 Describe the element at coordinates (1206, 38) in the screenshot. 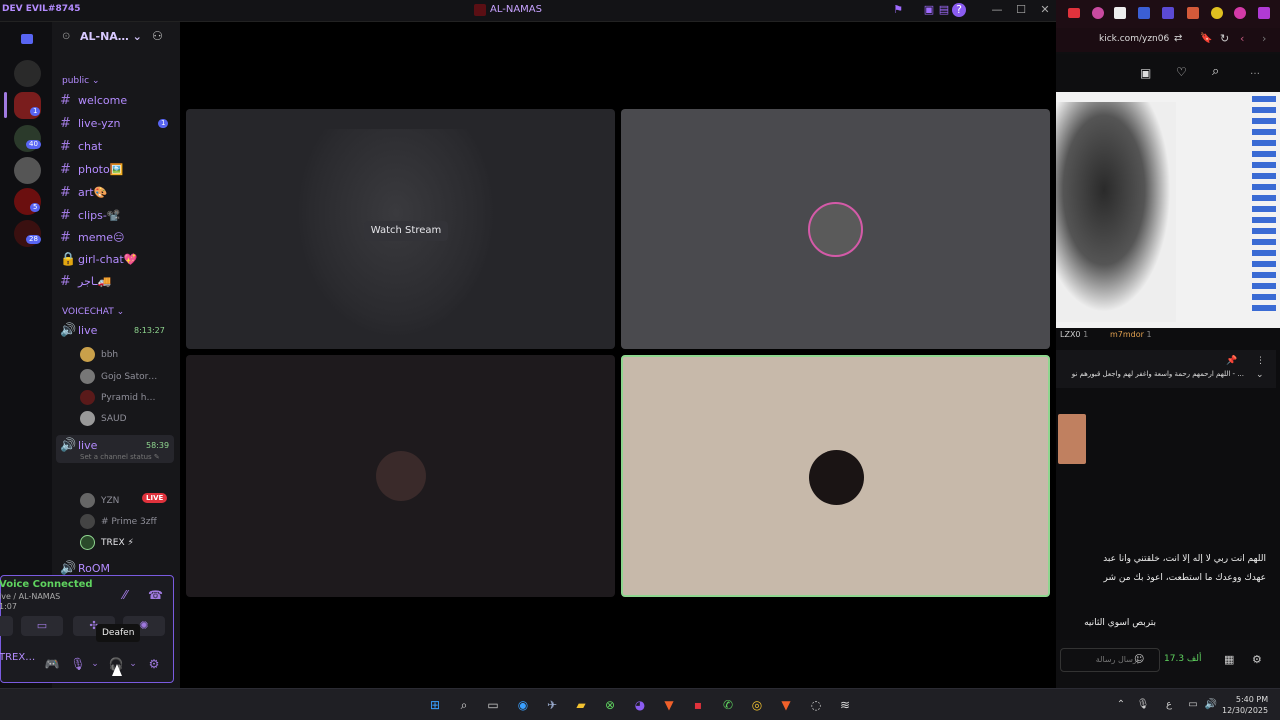

I see `bookmark-icon: 🔖` at that location.